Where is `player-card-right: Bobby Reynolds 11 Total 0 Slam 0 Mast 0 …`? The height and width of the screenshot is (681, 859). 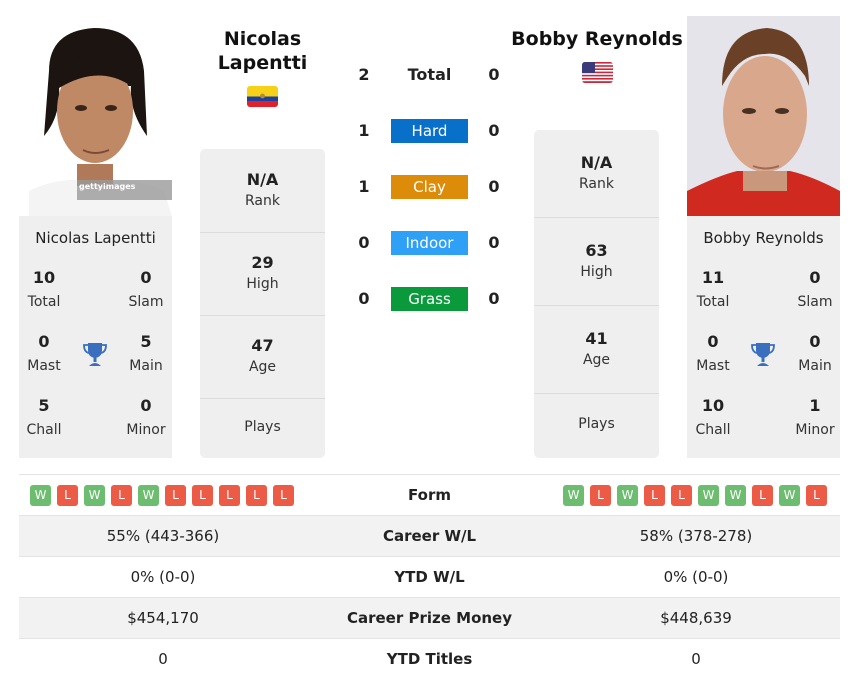
player-card-right: Bobby Reynolds 11 Total 0 Slam 0 Mast 0 … is located at coordinates (763, 337).